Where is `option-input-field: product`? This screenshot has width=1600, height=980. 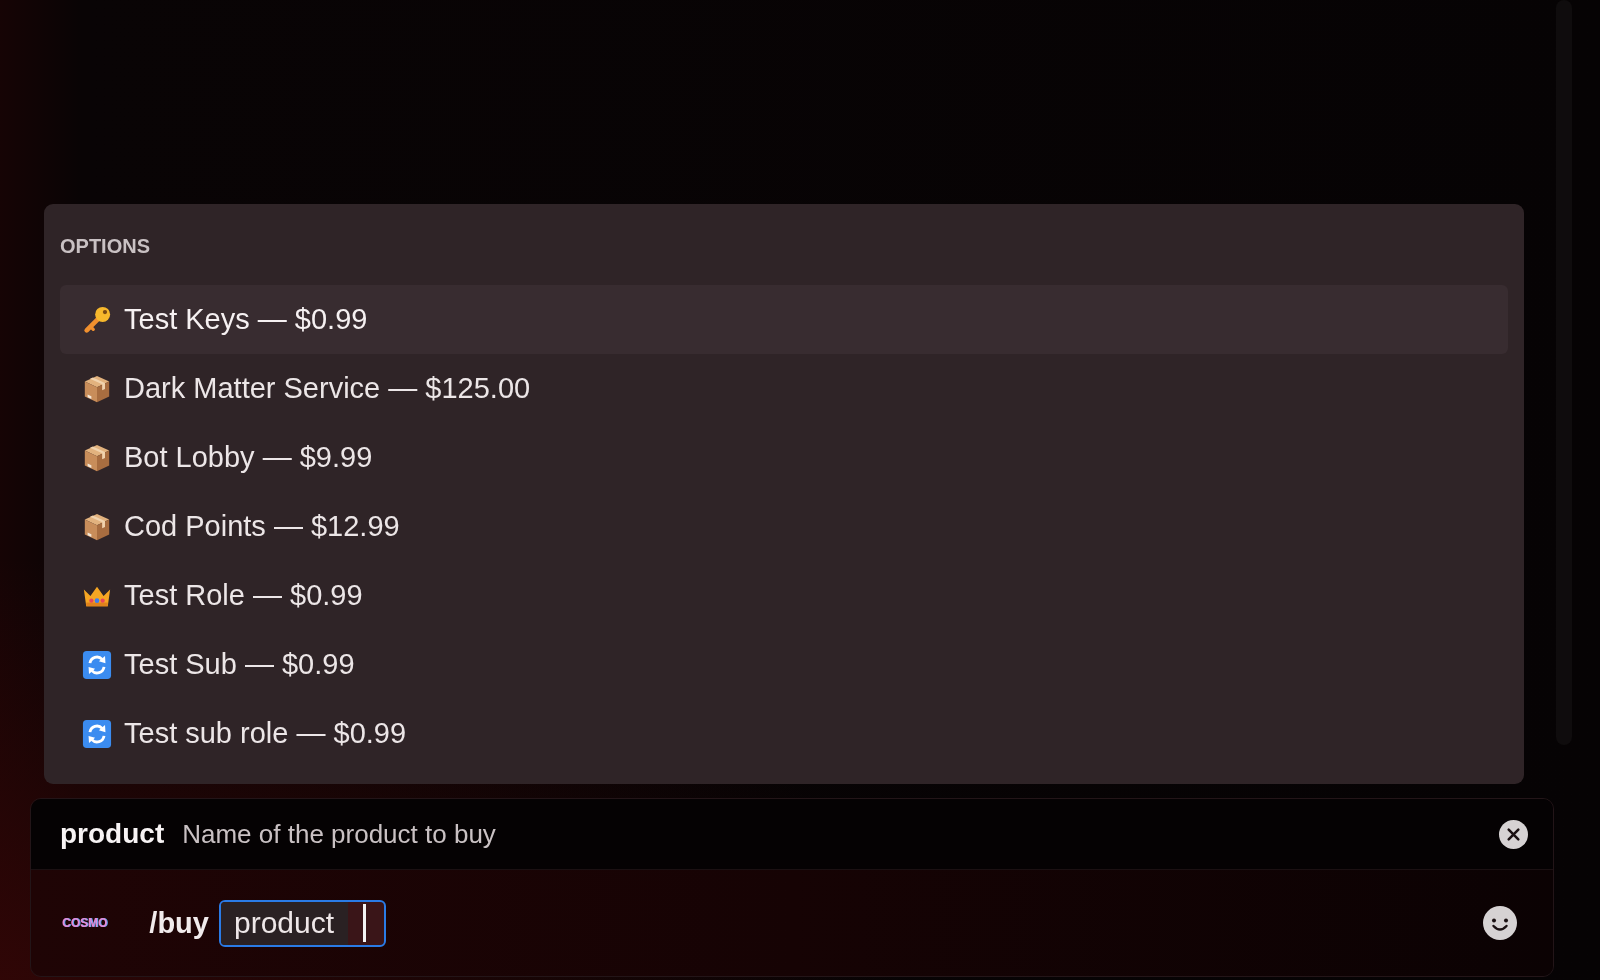 option-input-field: product is located at coordinates (302, 923).